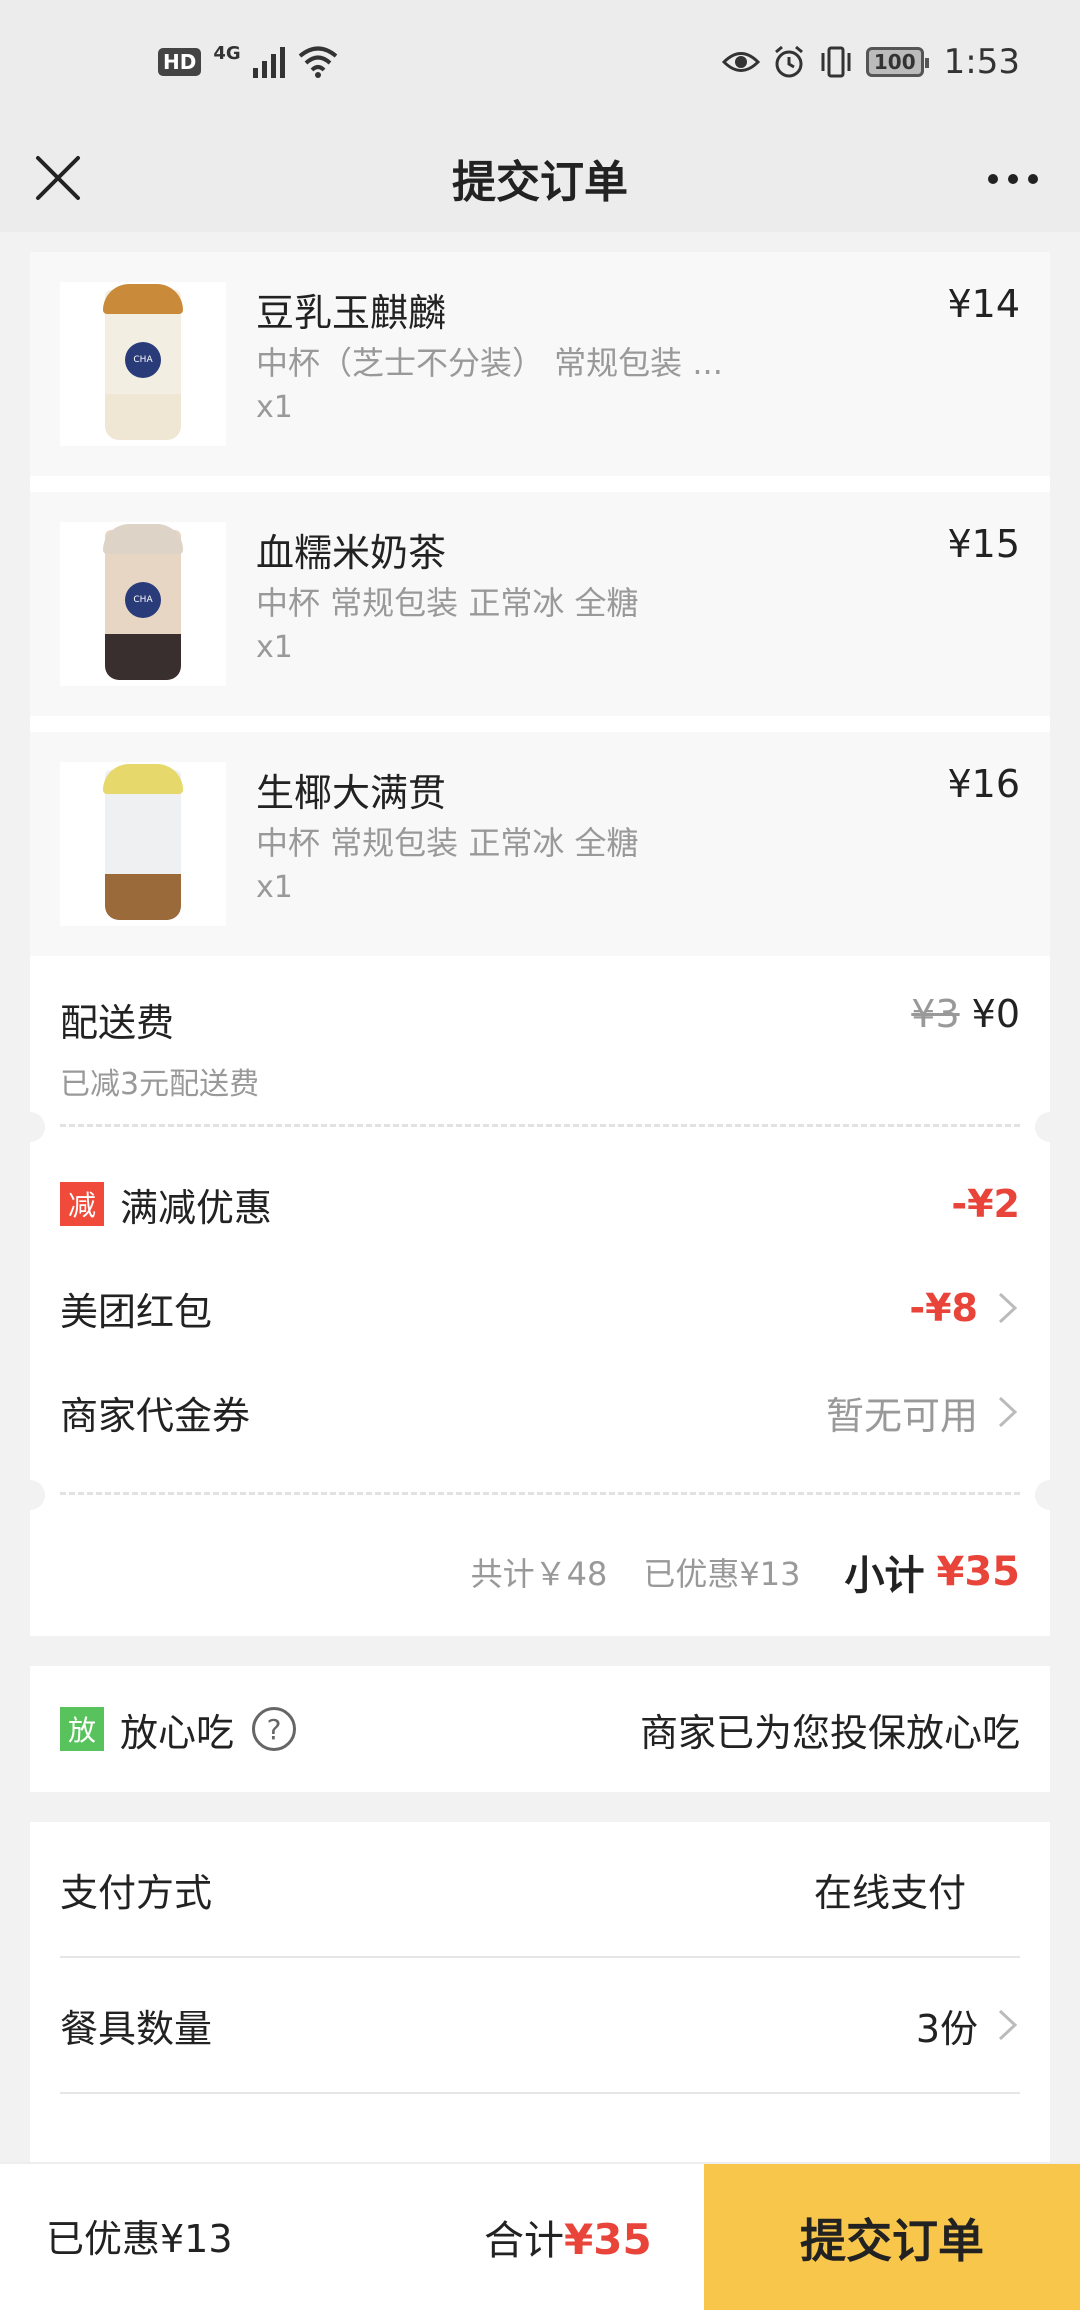 Image resolution: width=1080 pixels, height=2310 pixels. What do you see at coordinates (180, 62) in the screenshot?
I see `hd-indicator: HD` at bounding box center [180, 62].